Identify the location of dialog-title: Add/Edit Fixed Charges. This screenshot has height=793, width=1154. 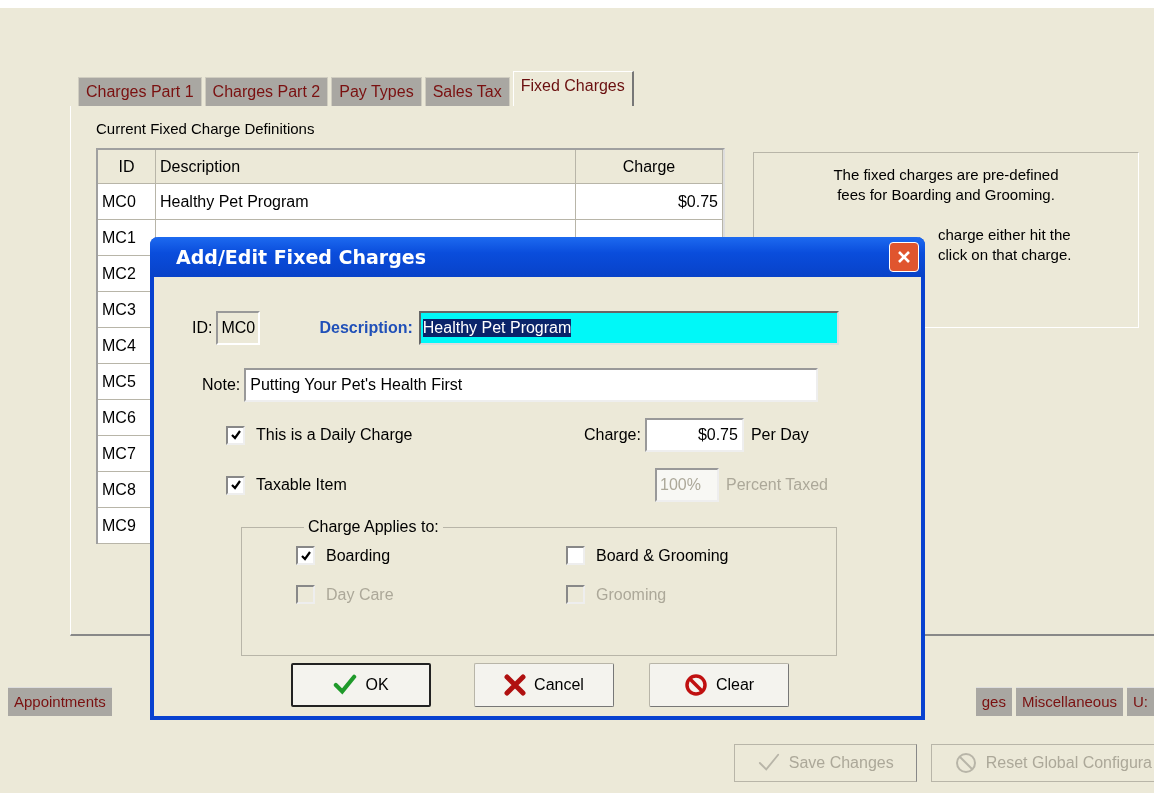
(301, 257).